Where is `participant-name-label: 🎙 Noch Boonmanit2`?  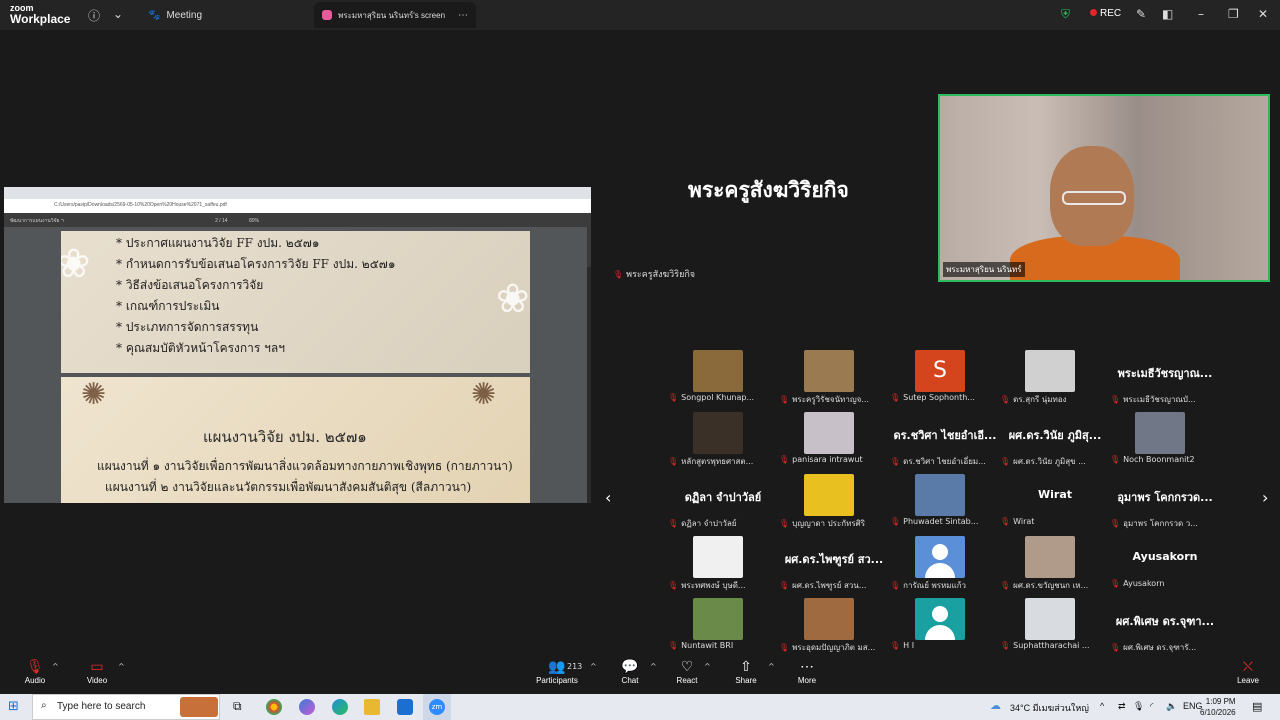
participant-name-label: 🎙 Noch Boonmanit2 is located at coordinates (1166, 459).